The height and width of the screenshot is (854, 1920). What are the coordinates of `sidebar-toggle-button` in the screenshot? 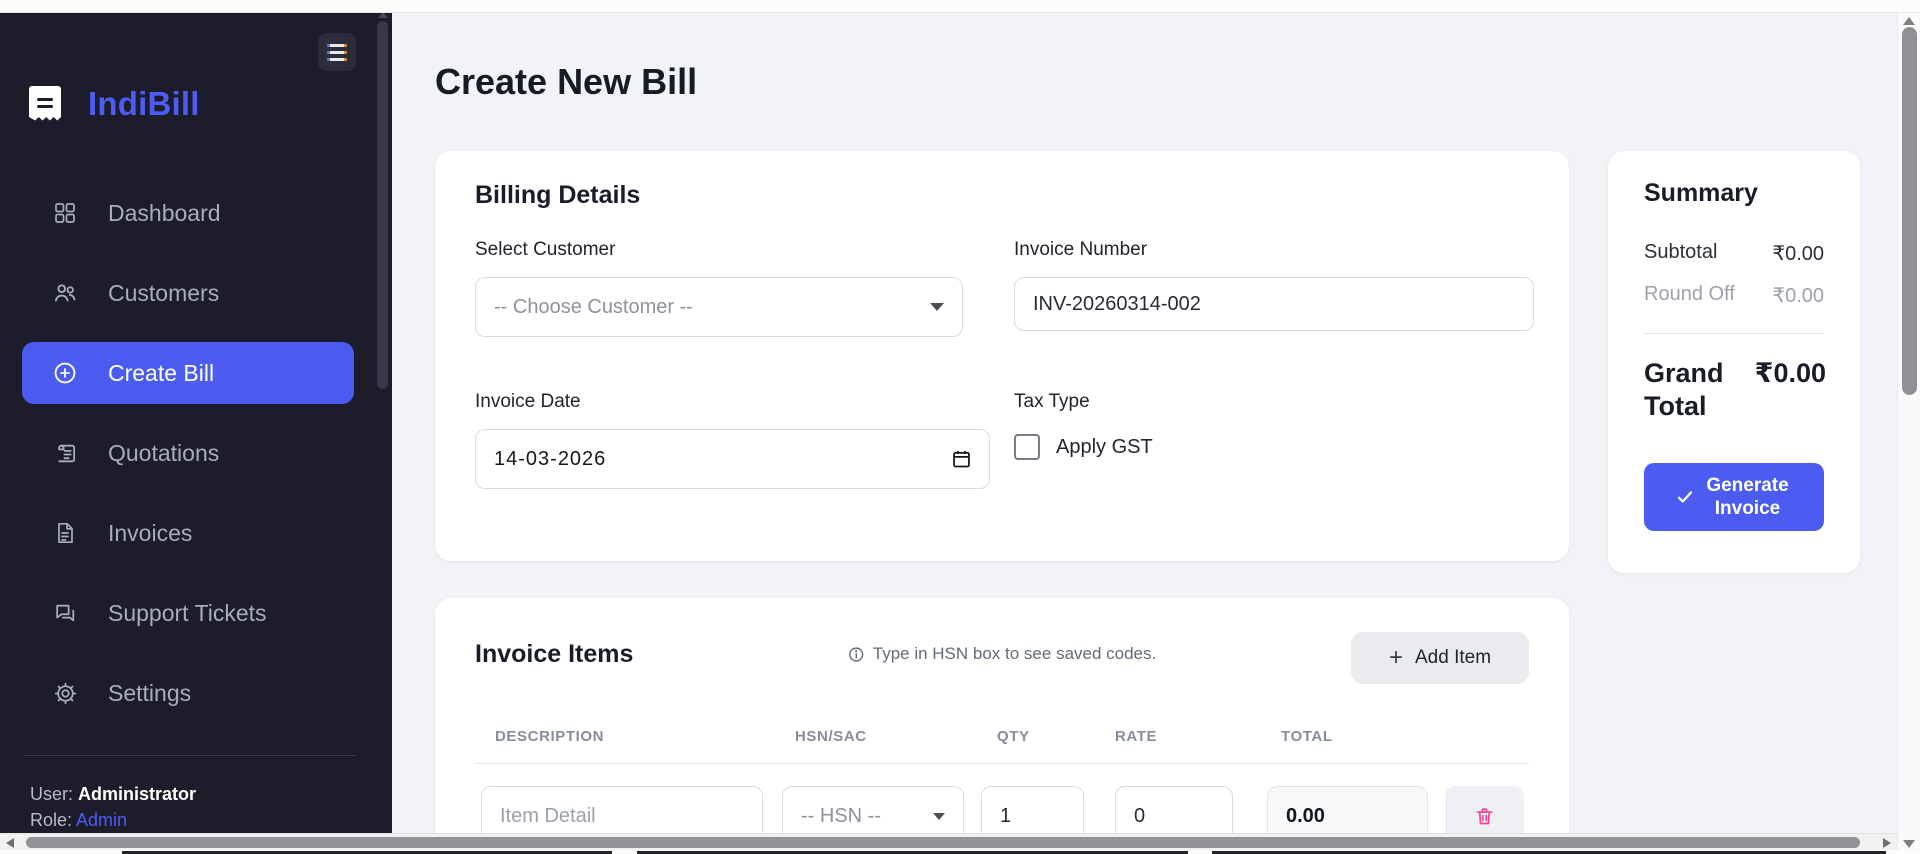 It's located at (337, 52).